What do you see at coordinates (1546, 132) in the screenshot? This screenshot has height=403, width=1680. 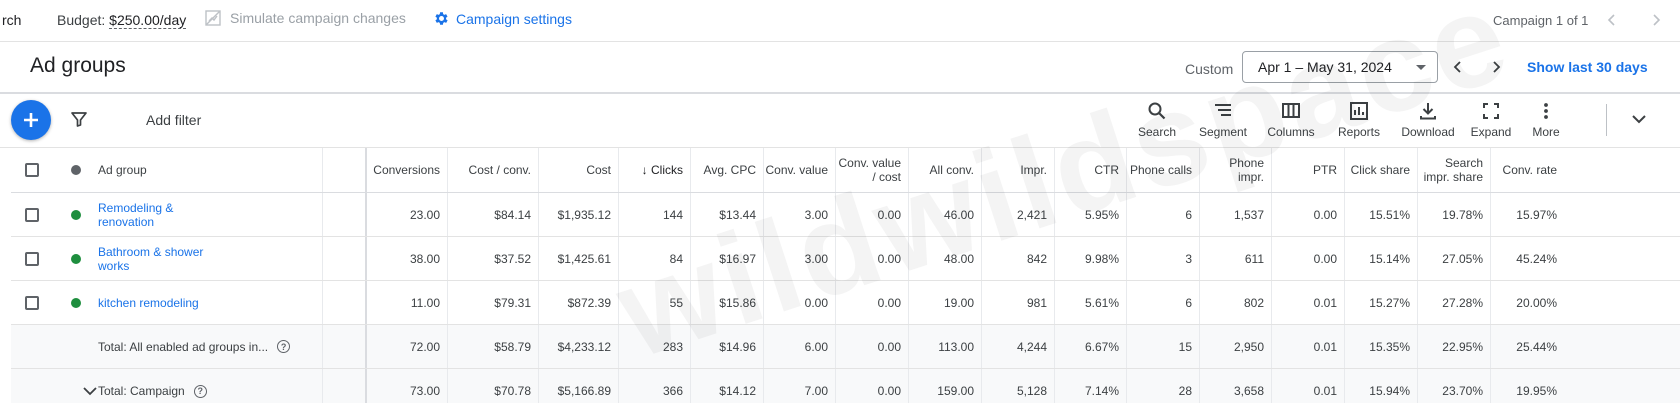 I see `more-label: More` at bounding box center [1546, 132].